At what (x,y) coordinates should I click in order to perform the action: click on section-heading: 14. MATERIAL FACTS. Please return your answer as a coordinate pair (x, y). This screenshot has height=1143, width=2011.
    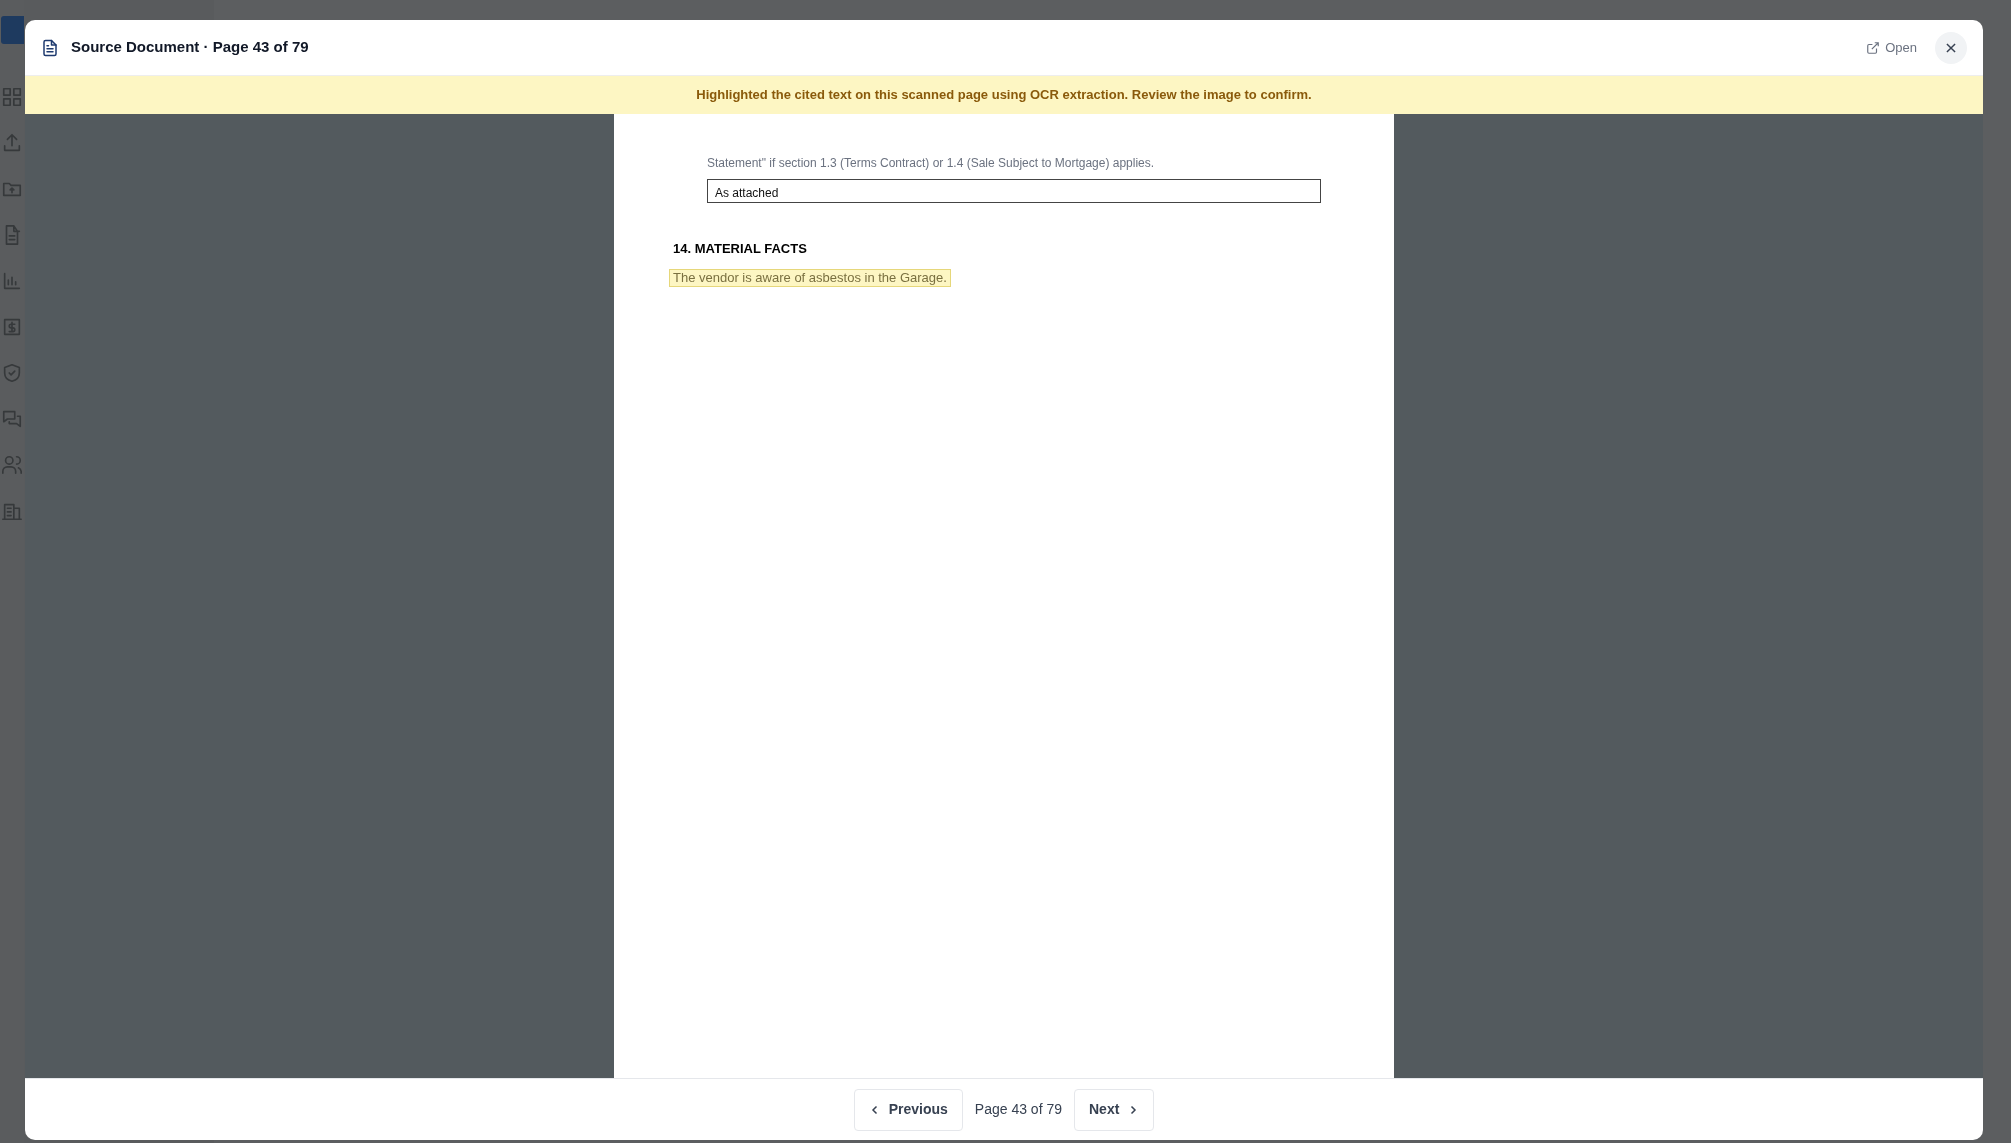
    Looking at the image, I should click on (740, 249).